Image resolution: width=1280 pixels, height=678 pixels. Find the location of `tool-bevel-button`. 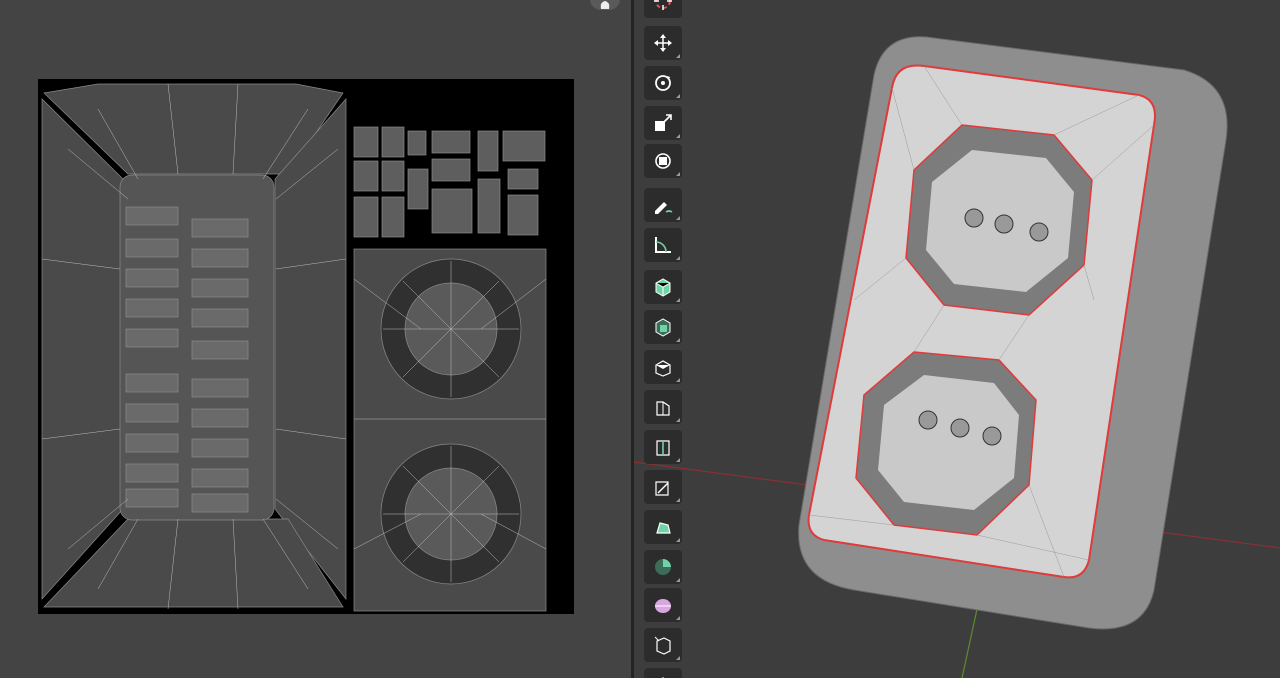

tool-bevel-button is located at coordinates (663, 407).